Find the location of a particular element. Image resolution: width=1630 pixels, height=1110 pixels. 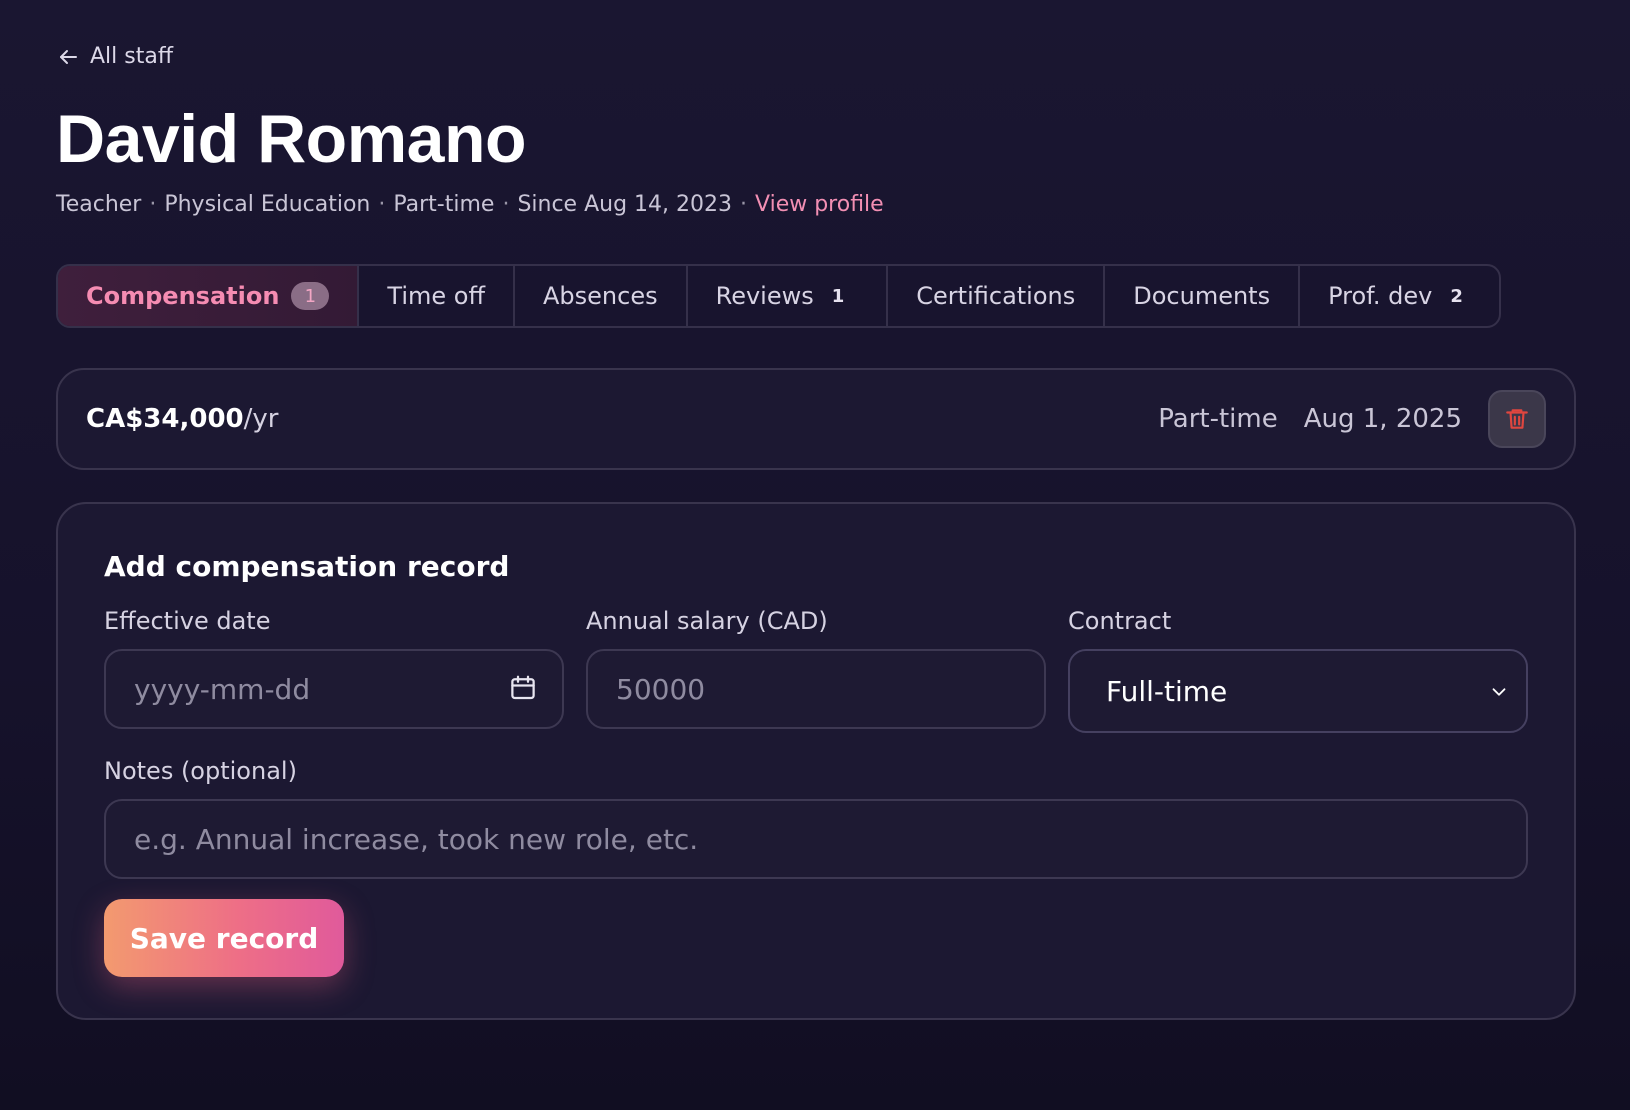

tab-prof-dev: Prof. dev 2 is located at coordinates (1398, 296).